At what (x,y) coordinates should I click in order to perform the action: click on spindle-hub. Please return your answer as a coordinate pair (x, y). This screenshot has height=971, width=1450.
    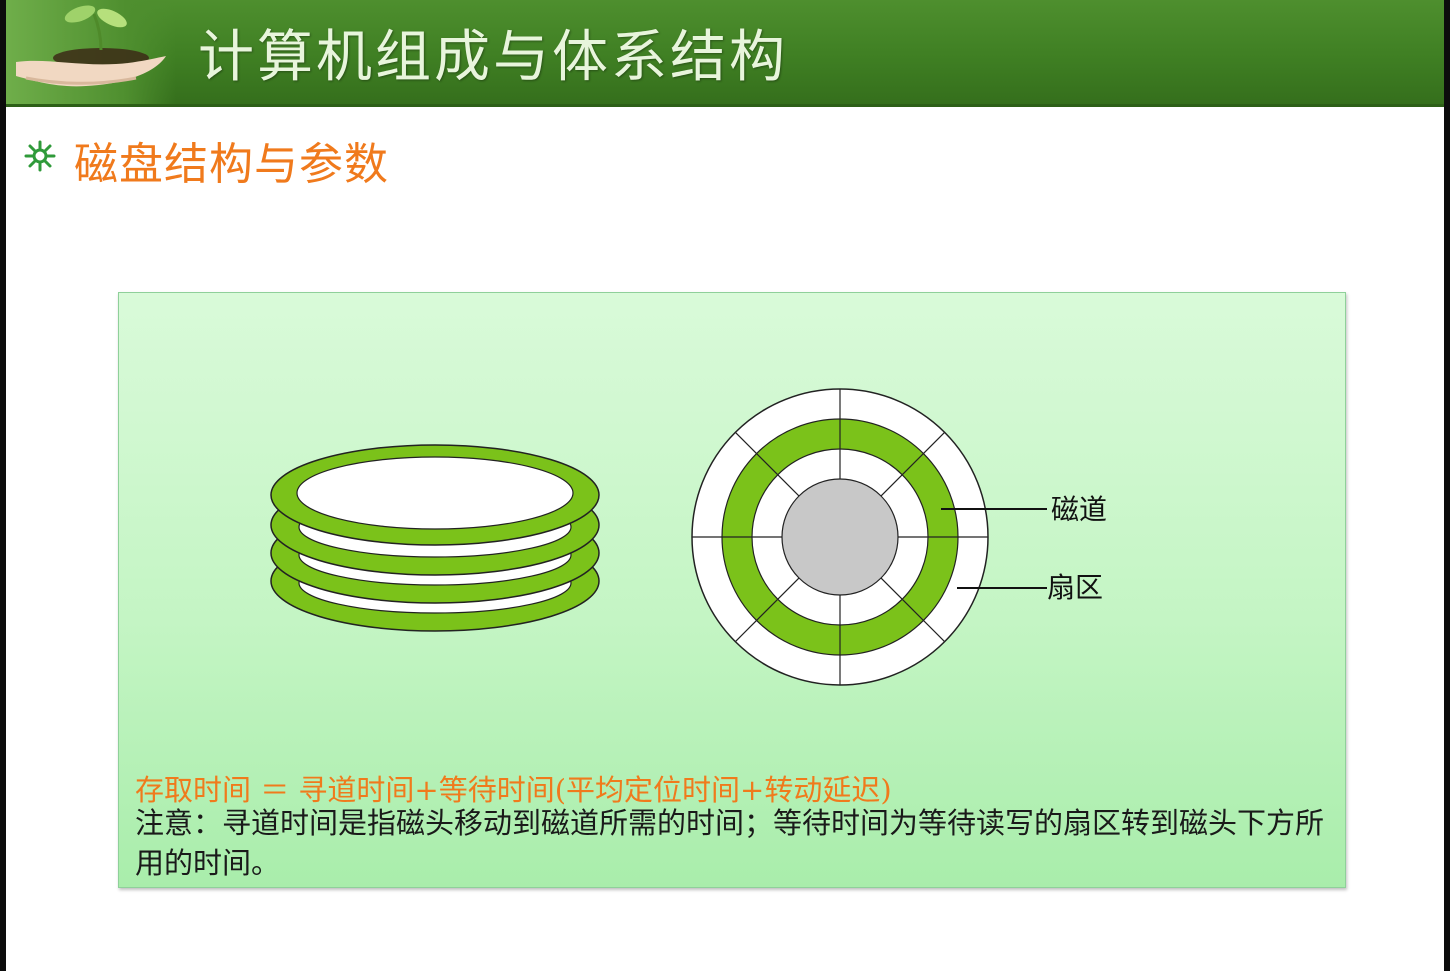
    Looking at the image, I should click on (840, 537).